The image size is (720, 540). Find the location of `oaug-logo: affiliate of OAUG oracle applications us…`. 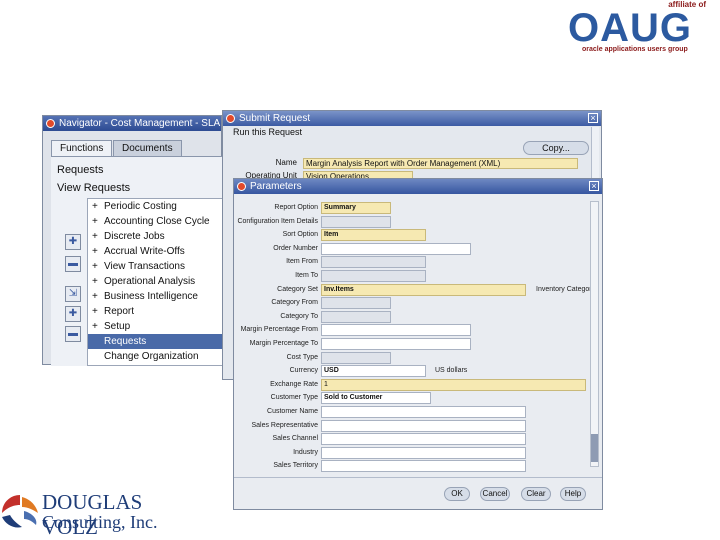

oaug-logo: affiliate of OAUG oracle applications us… is located at coordinates (637, 28).